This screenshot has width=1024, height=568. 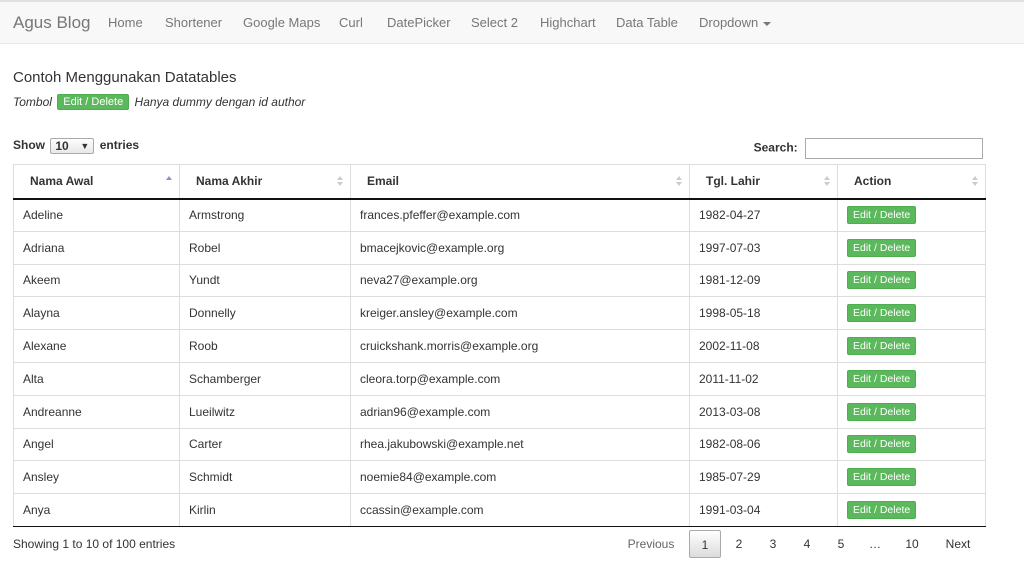 What do you see at coordinates (32, 102) in the screenshot?
I see `subtitle-prefix: Tombol` at bounding box center [32, 102].